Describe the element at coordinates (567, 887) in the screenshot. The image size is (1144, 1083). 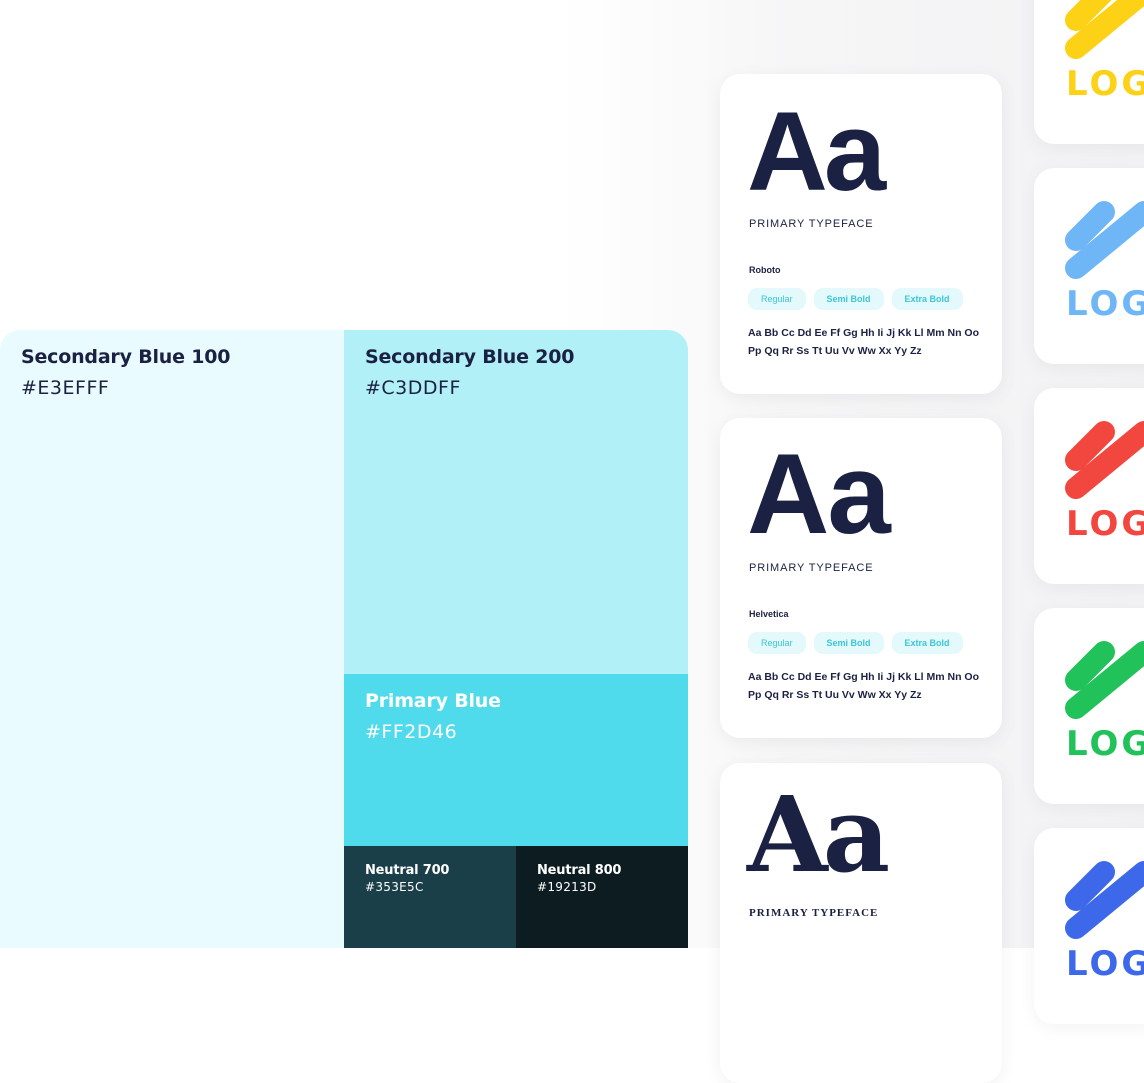
I see `swatch-hex: #19213D` at that location.